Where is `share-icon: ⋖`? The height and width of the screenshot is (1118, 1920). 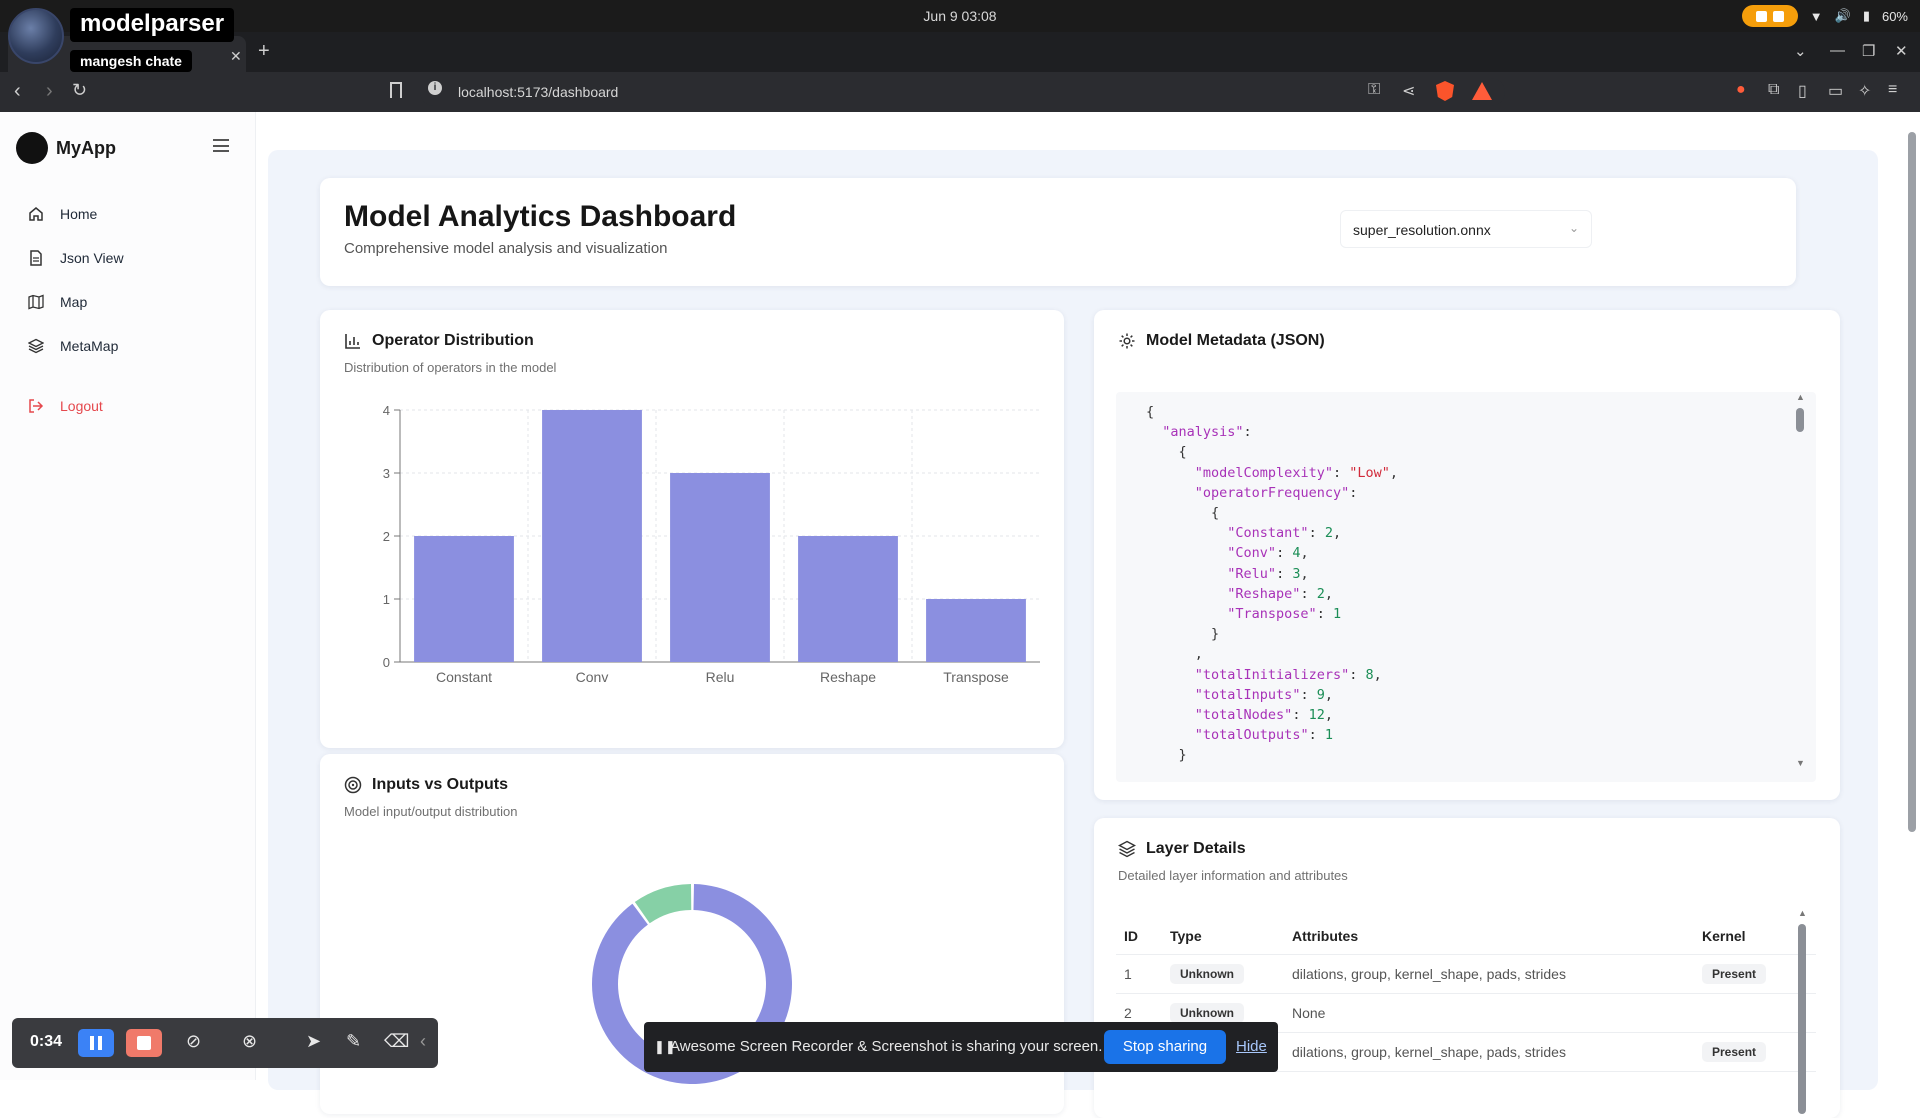
share-icon: ⋖ is located at coordinates (1411, 90).